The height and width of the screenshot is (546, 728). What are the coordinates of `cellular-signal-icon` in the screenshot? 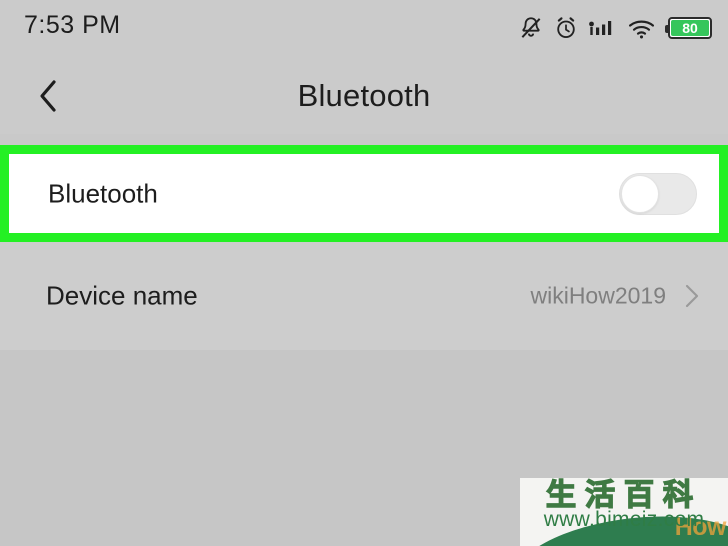 It's located at (603, 28).